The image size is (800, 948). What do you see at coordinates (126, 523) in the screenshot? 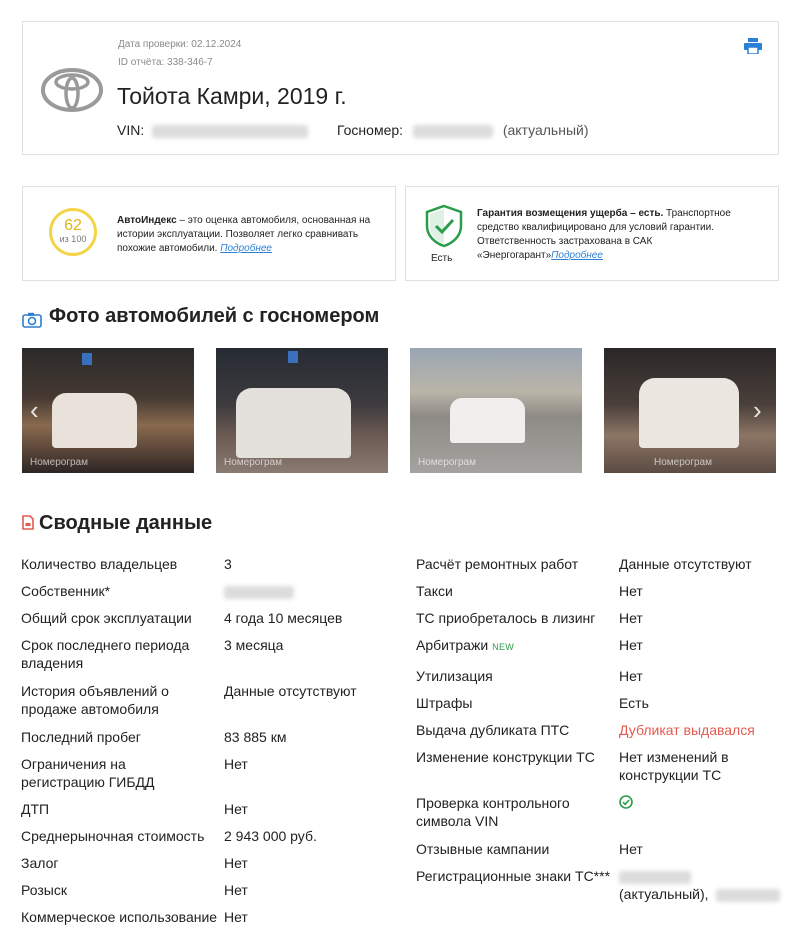
I see `summary-section-title: Сводные данные` at bounding box center [126, 523].